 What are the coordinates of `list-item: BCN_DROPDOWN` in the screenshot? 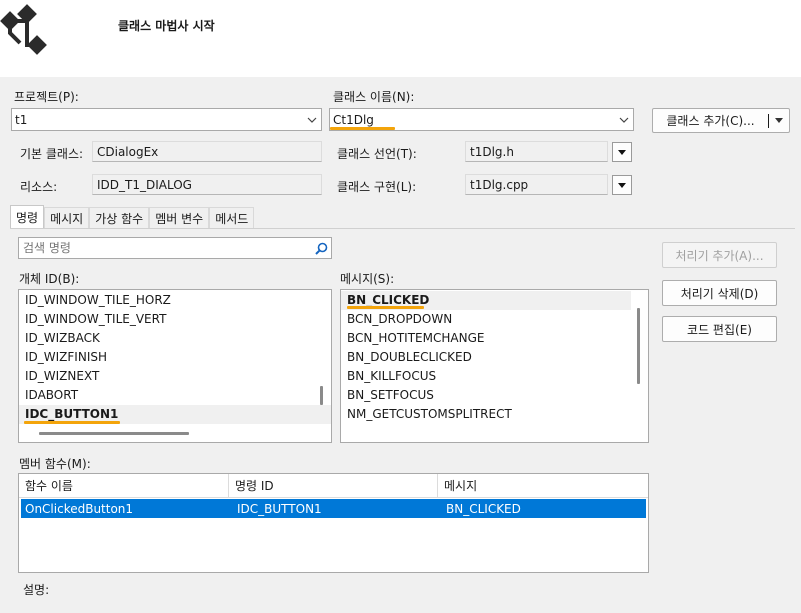 It's located at (494, 319).